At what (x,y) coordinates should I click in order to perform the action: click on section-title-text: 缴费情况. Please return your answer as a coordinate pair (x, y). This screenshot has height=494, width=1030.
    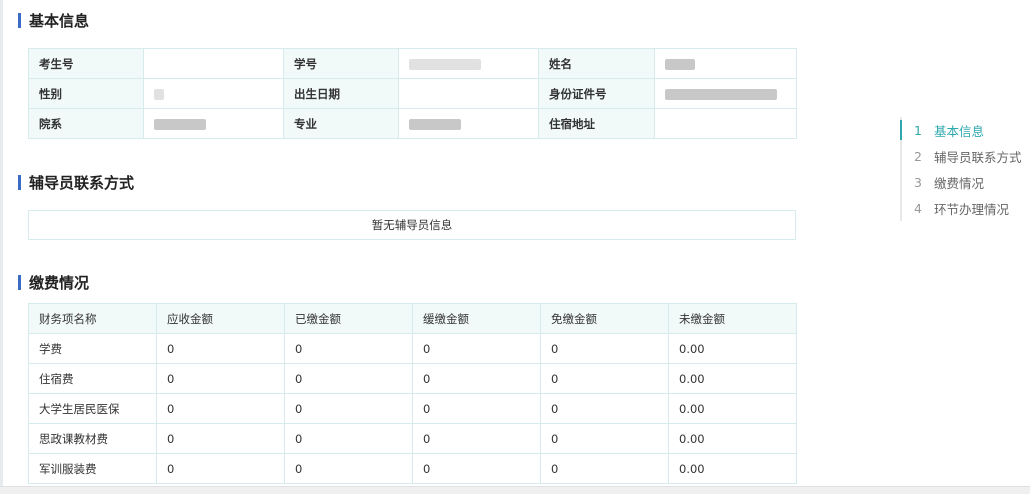
    Looking at the image, I should click on (59, 283).